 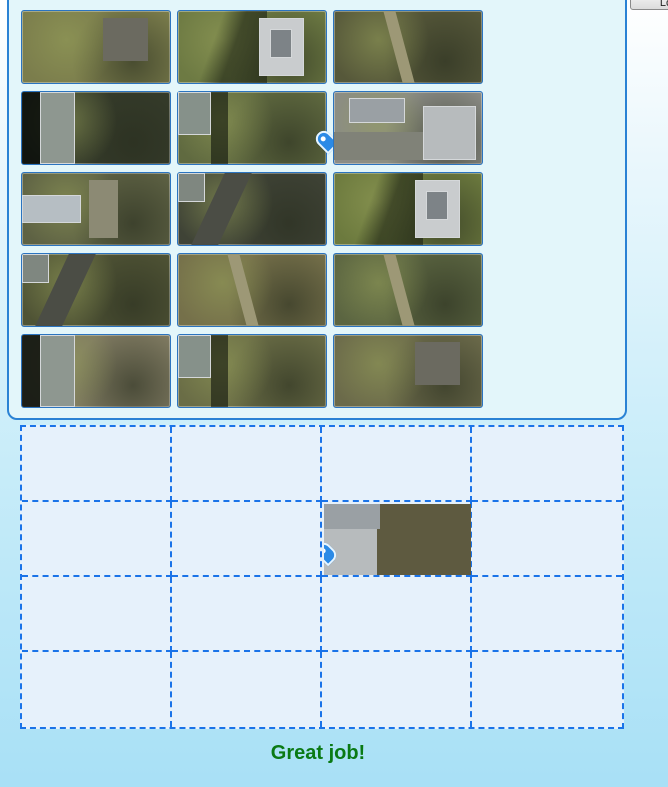 I want to click on success-message: Great job!, so click(x=318, y=753).